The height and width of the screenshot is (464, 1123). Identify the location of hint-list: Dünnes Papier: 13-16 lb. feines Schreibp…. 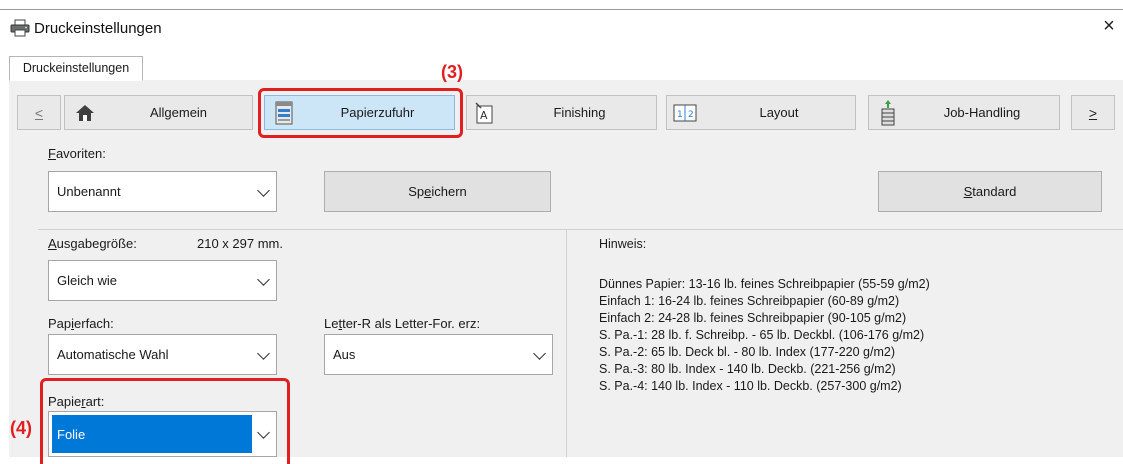
(856, 335).